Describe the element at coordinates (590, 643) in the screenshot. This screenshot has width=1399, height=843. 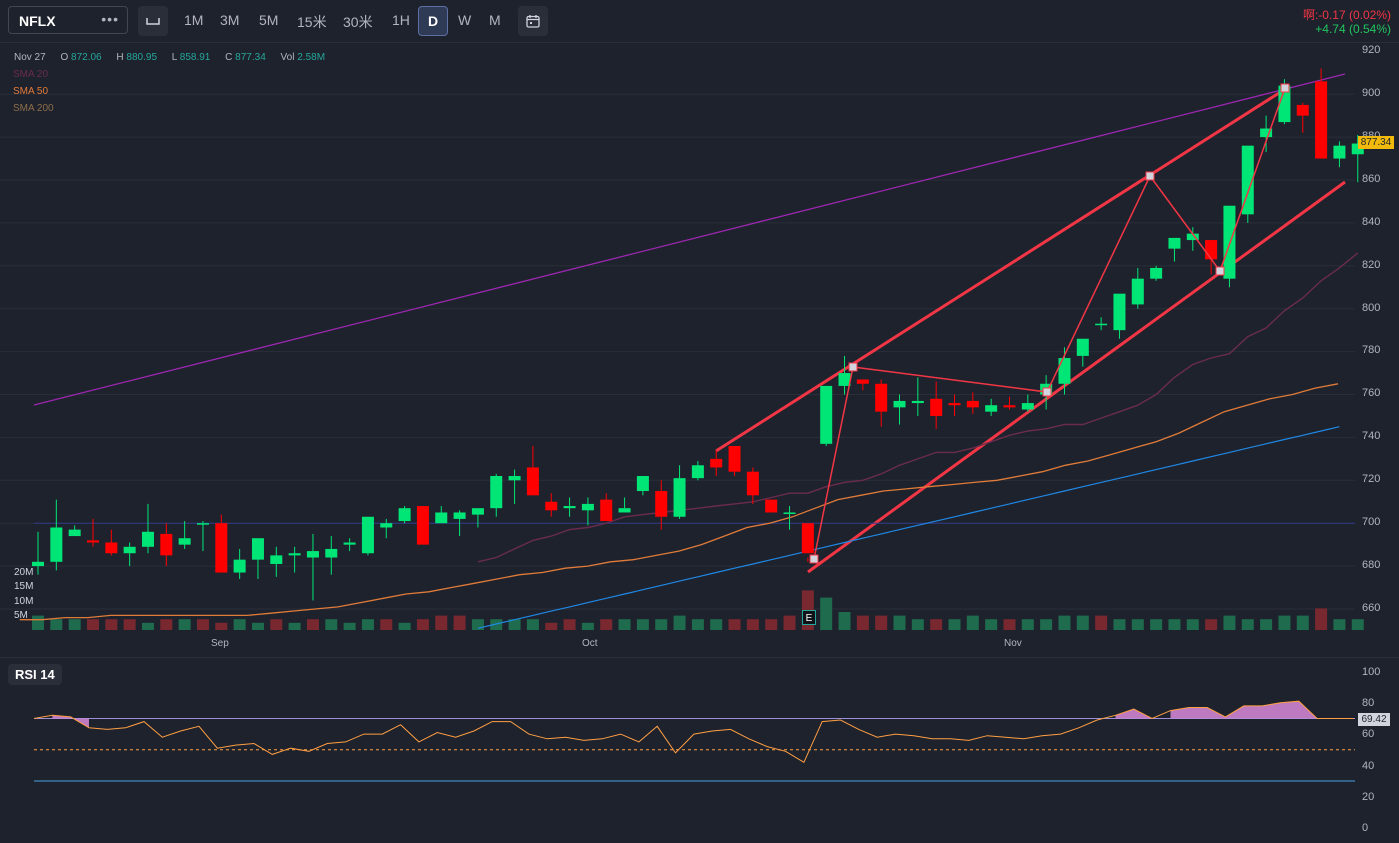
I see `x-tick-label: Oct` at that location.